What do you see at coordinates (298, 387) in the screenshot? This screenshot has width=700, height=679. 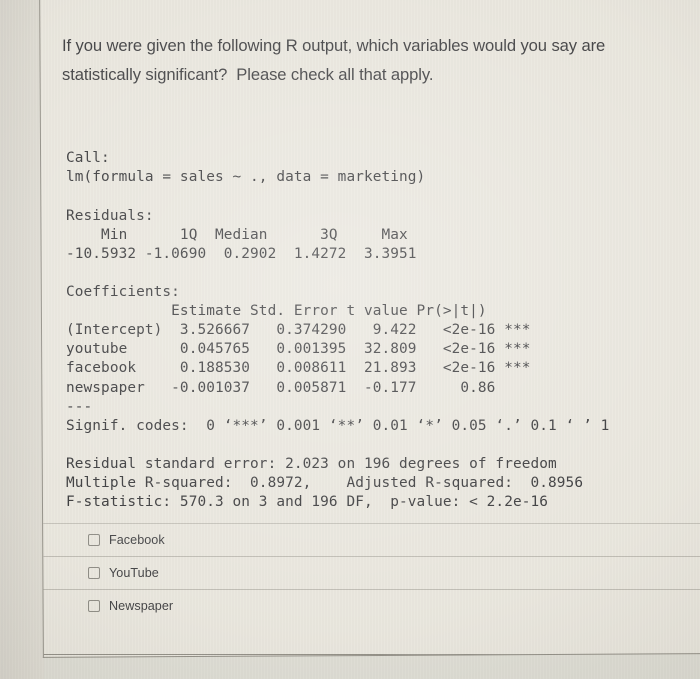 I see `r-coefficient-row-newspaper: newspaper -0.001037 0.005871 -0.177 0.86` at bounding box center [298, 387].